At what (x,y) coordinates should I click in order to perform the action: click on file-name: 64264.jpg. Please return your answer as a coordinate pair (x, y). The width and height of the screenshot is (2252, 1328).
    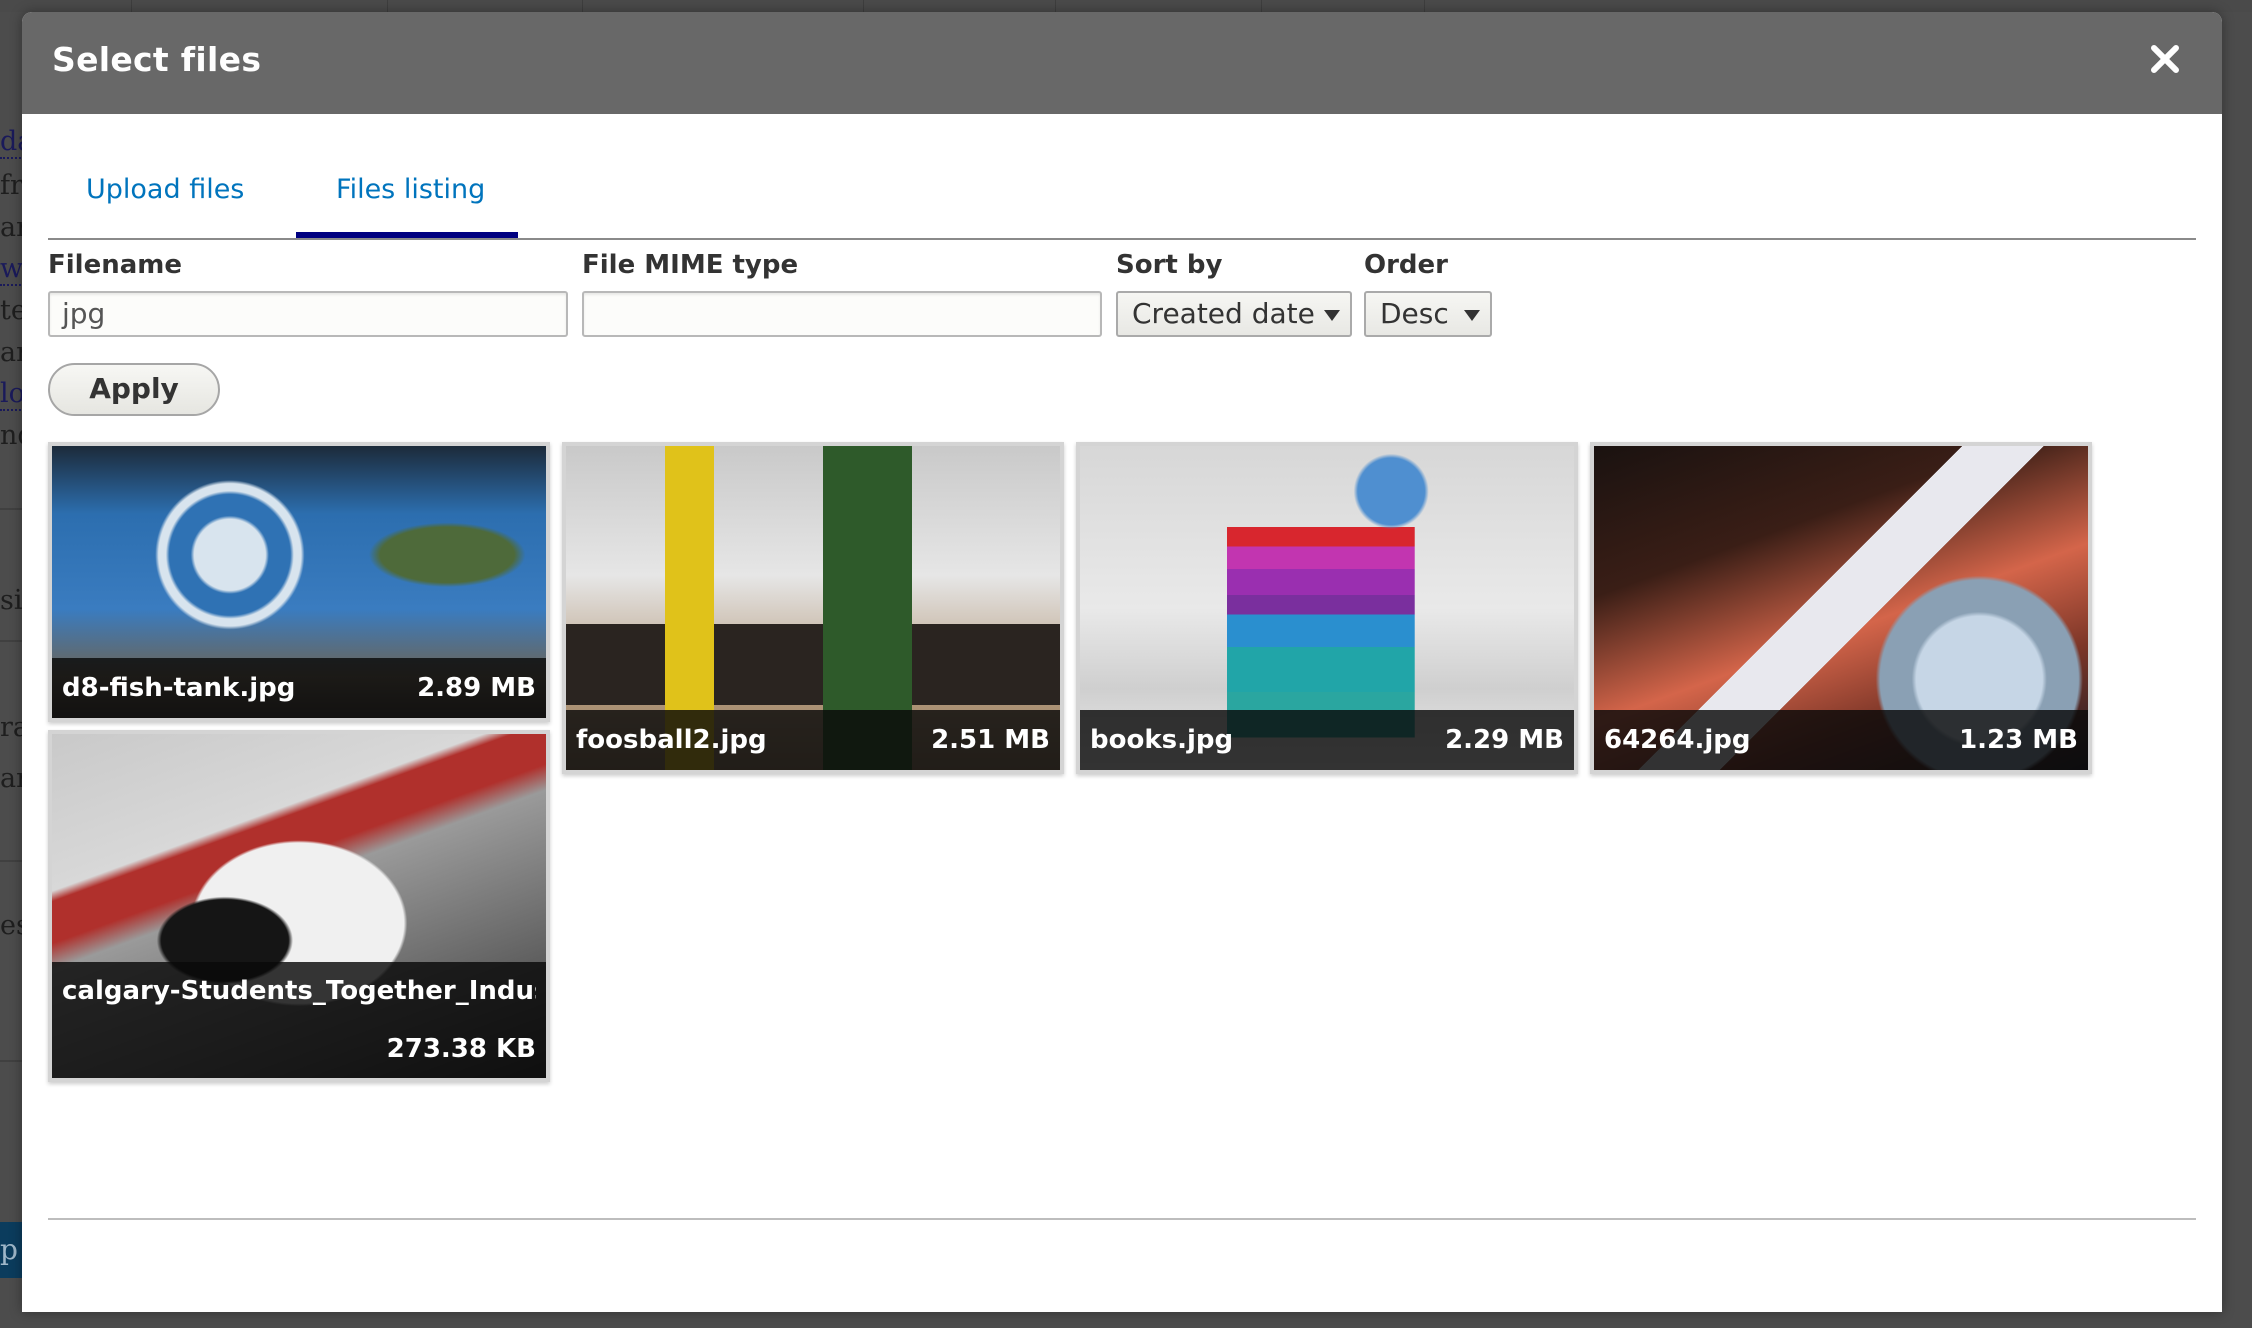
    Looking at the image, I should click on (1677, 740).